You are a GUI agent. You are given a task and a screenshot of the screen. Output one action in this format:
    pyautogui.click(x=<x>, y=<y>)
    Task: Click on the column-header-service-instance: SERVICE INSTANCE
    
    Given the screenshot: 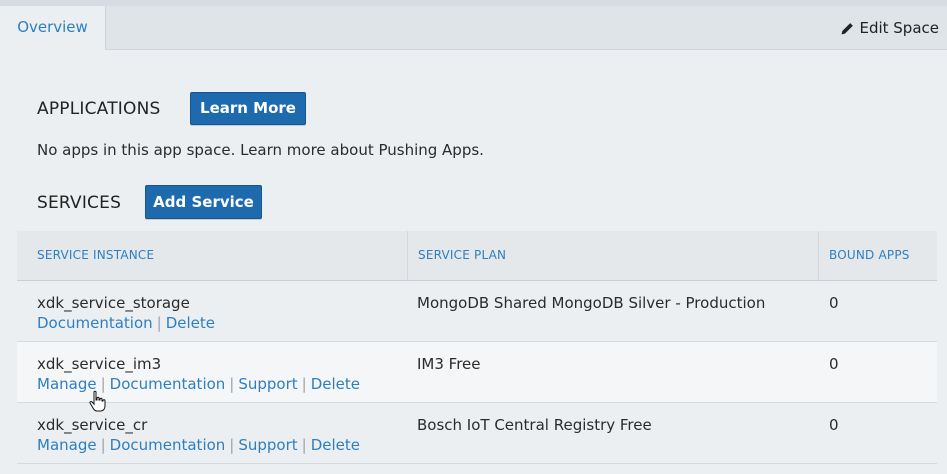 What is the action you would take?
    pyautogui.click(x=95, y=255)
    